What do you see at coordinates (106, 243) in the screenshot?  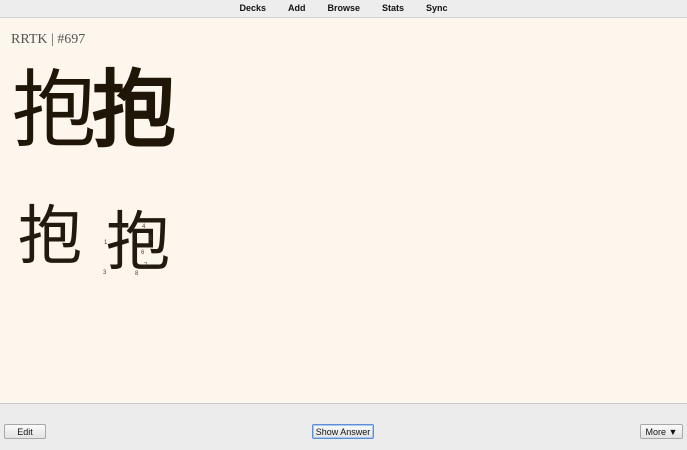 I see `stroke-number: 1` at bounding box center [106, 243].